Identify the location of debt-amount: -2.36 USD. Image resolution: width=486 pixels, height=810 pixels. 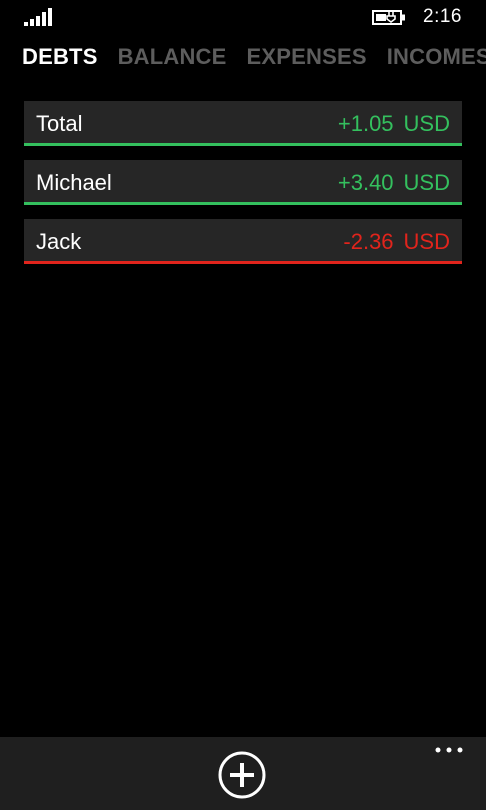
(396, 242).